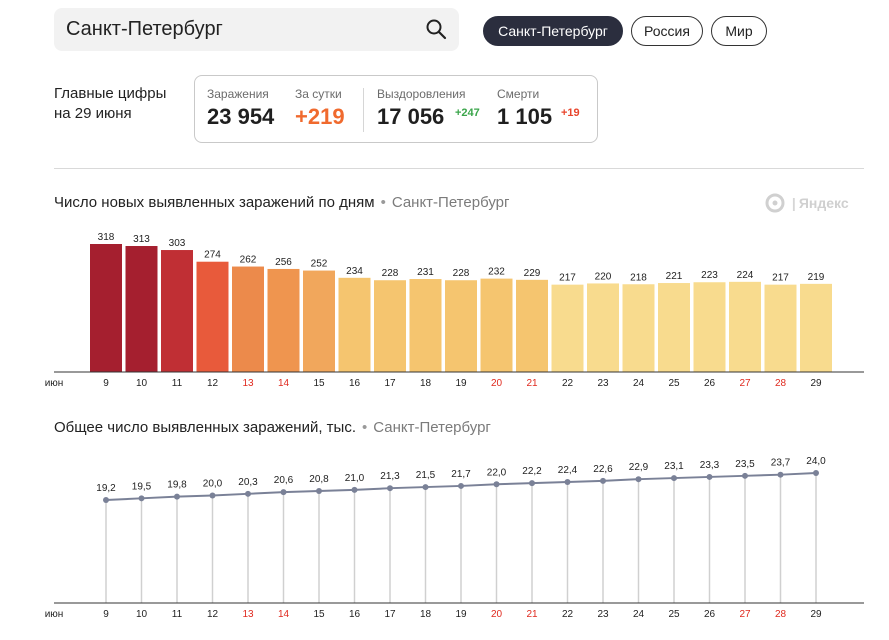 This screenshot has height=640, width=889. Describe the element at coordinates (214, 202) in the screenshot. I see `bar-chart-title-text: Число новых выявленных заражений по дням` at that location.